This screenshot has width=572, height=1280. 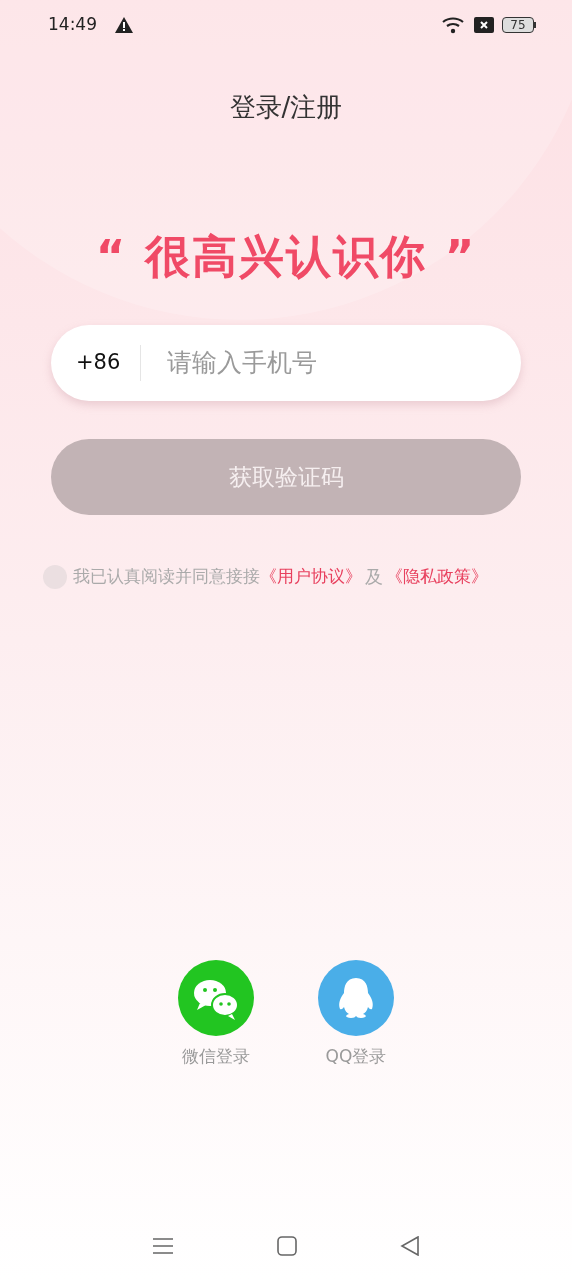 I want to click on status-time: 14:49, so click(x=72, y=25).